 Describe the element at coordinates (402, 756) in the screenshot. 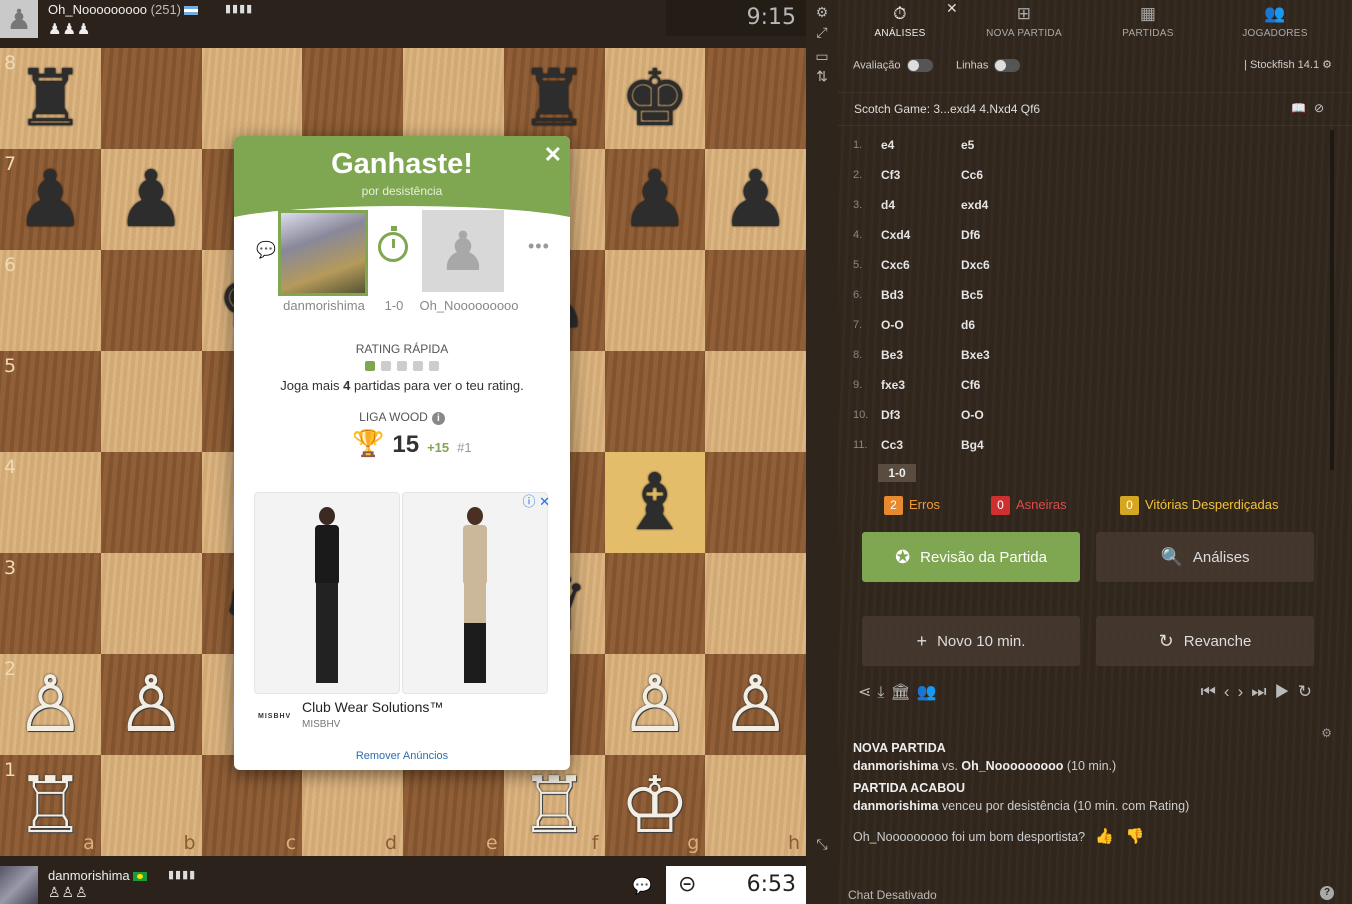

I see `remove-ads-link: Remover Anúncios` at that location.